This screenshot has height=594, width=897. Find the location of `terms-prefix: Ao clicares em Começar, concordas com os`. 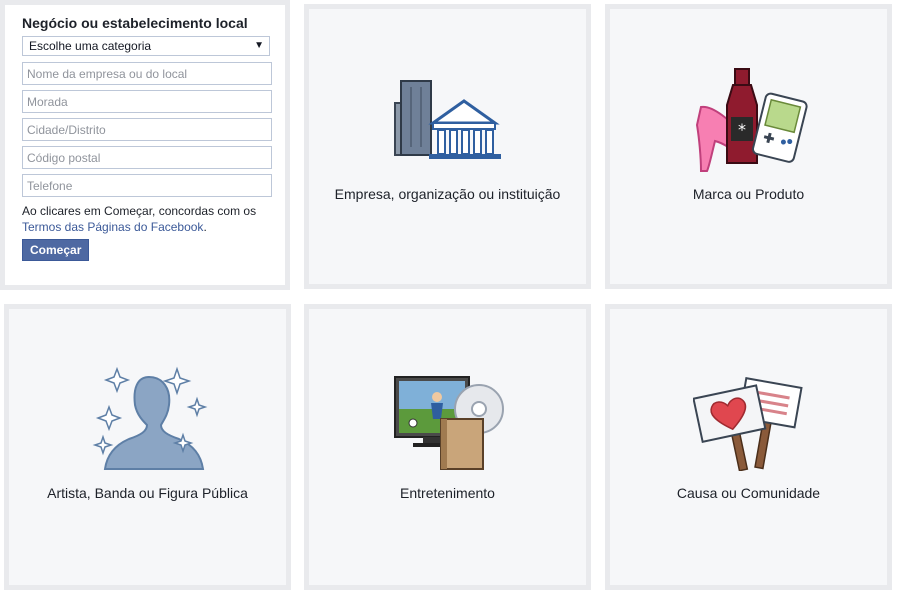

terms-prefix: Ao clicares em Começar, concordas com os is located at coordinates (139, 211).